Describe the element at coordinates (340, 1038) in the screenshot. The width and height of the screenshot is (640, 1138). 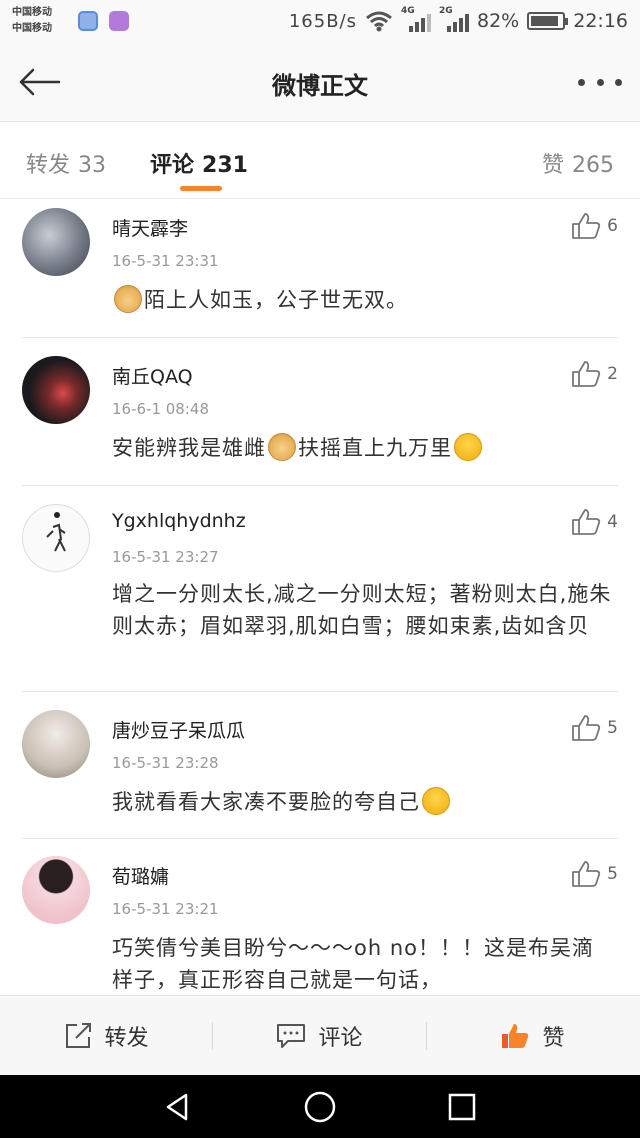
I see `comment-label: 评论` at that location.